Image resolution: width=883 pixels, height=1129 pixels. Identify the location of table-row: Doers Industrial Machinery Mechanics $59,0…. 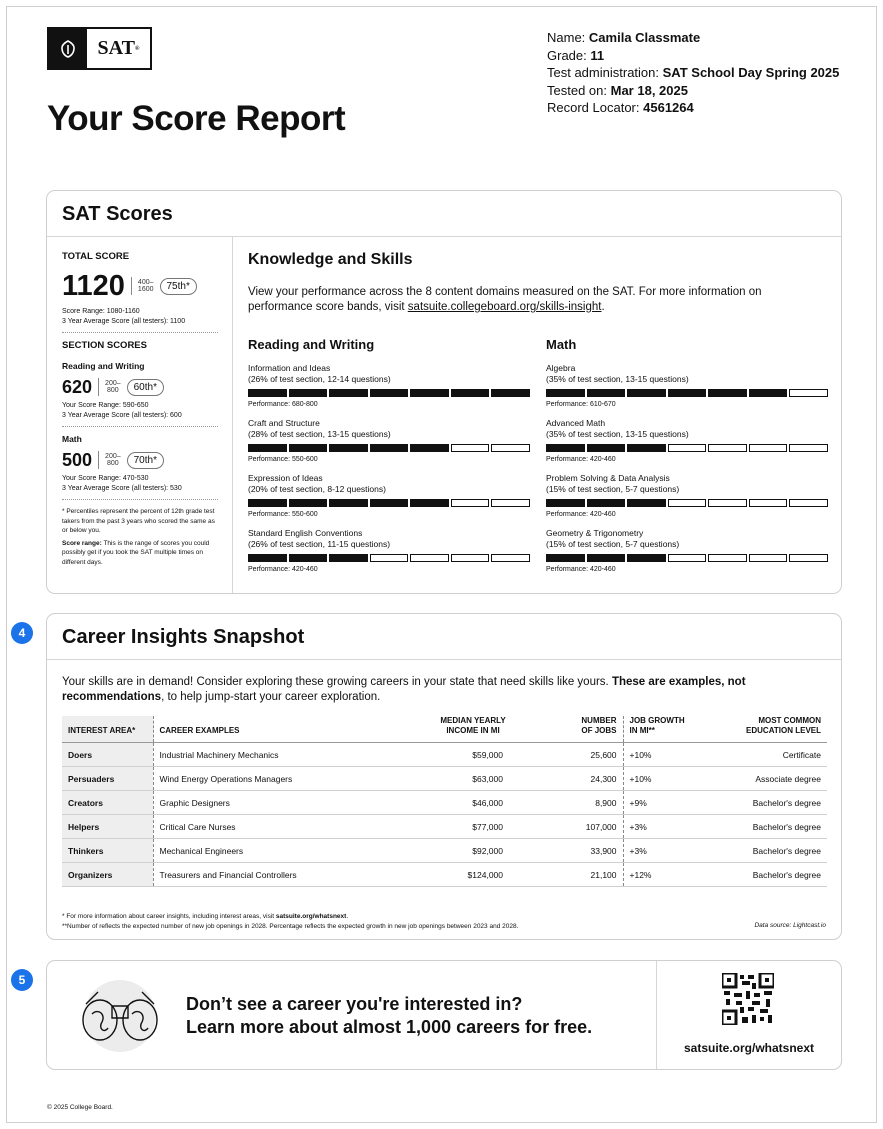
(444, 754).